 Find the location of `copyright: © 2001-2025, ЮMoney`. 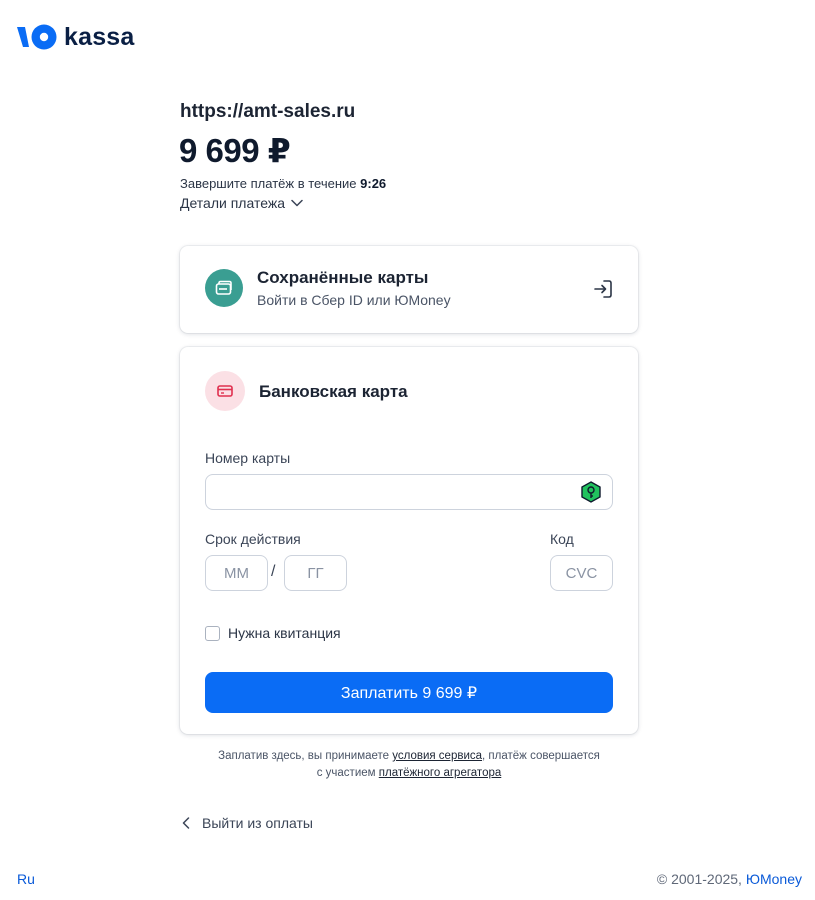

copyright: © 2001-2025, ЮMoney is located at coordinates (729, 879).